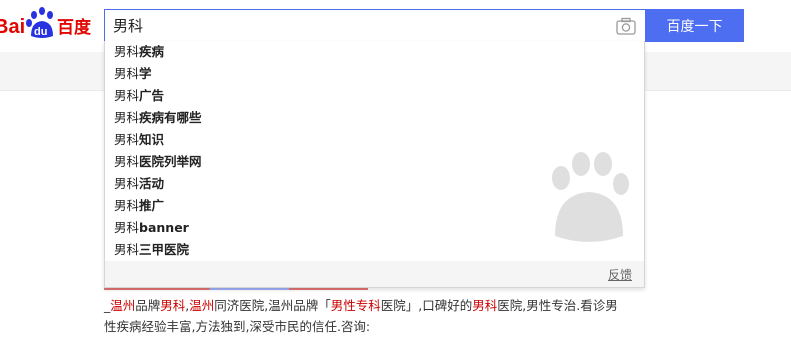  I want to click on feedback-link: 反馈, so click(620, 274).